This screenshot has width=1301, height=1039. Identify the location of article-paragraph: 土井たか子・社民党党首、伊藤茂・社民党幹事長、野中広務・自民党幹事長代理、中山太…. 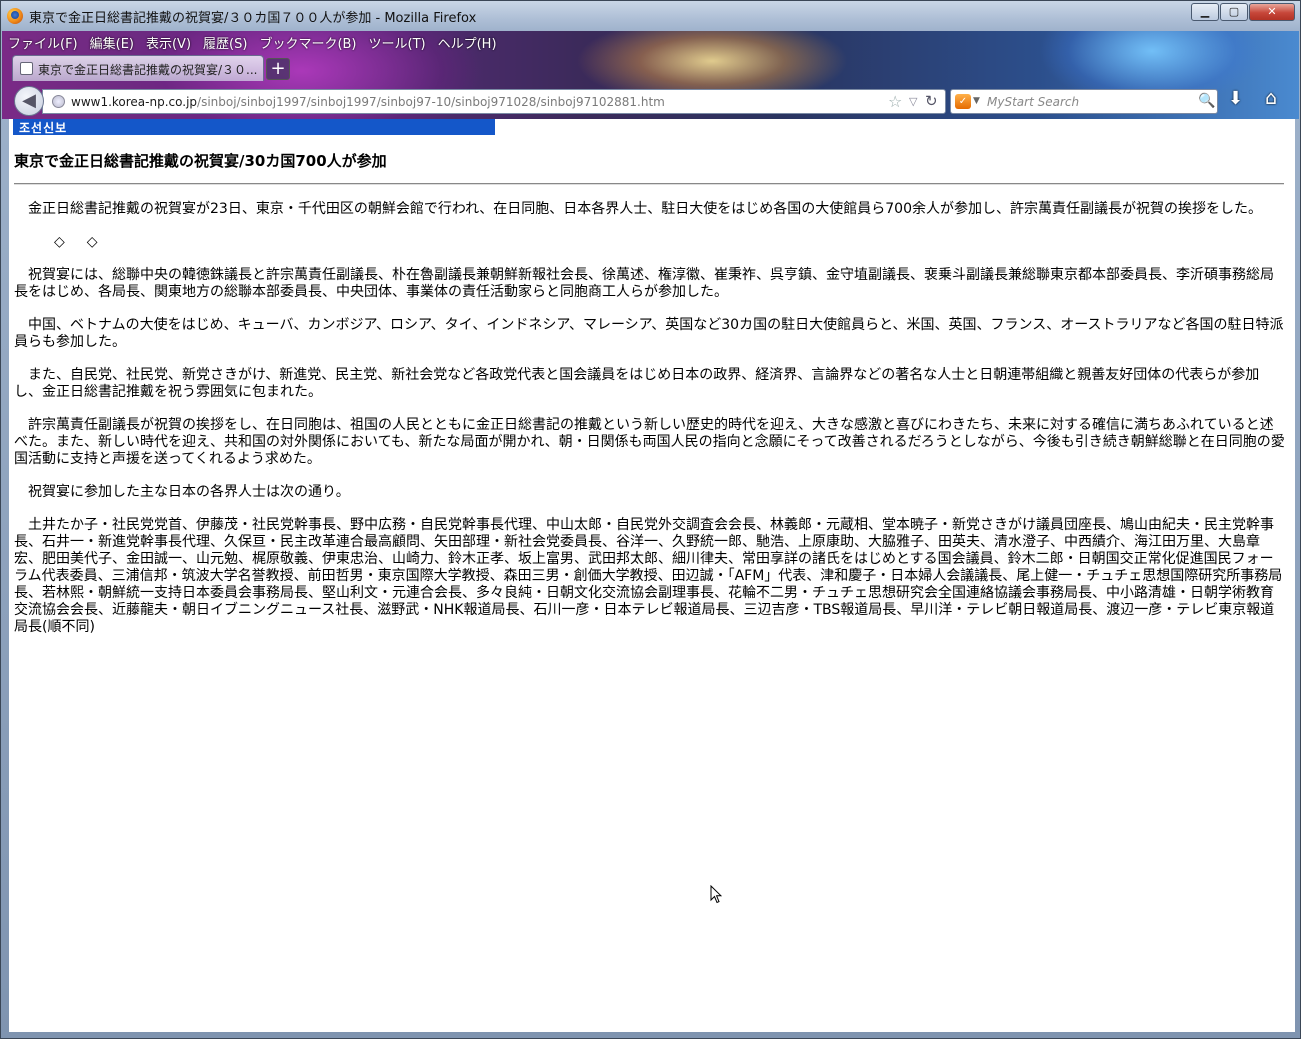
(648, 576).